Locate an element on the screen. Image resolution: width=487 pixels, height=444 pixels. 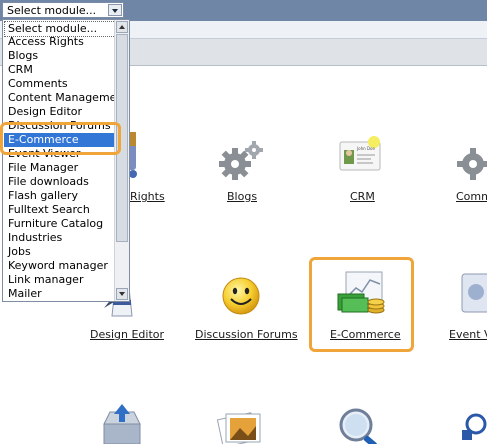
event-viewer-icon is located at coordinates (473, 294).